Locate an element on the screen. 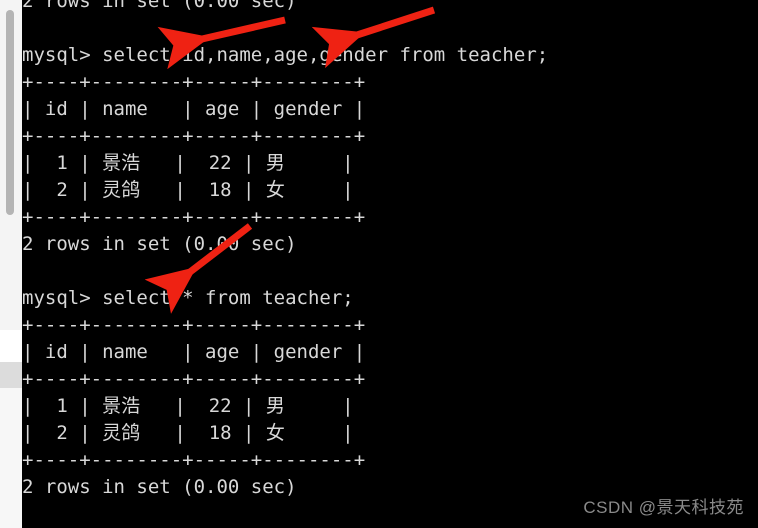 This screenshot has width=758, height=528. table1-status: 2 rows in set (0.00 sec) is located at coordinates (159, 244).